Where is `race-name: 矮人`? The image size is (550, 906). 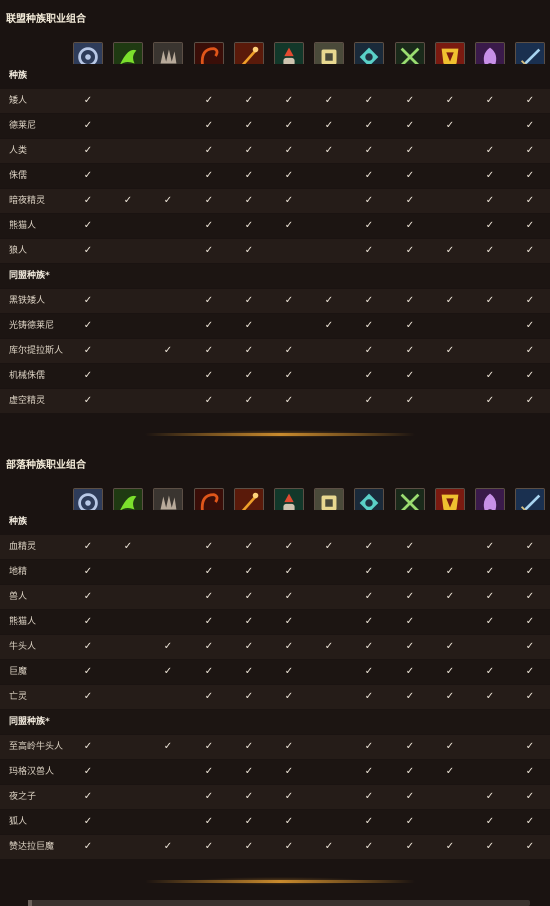 race-name: 矮人 is located at coordinates (18, 101).